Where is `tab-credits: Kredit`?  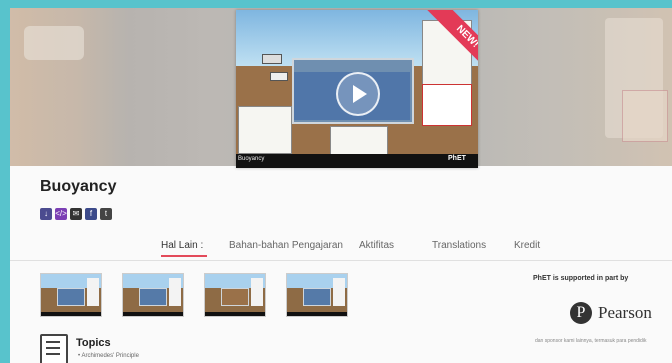
tab-credits: Kredit is located at coordinates (527, 245).